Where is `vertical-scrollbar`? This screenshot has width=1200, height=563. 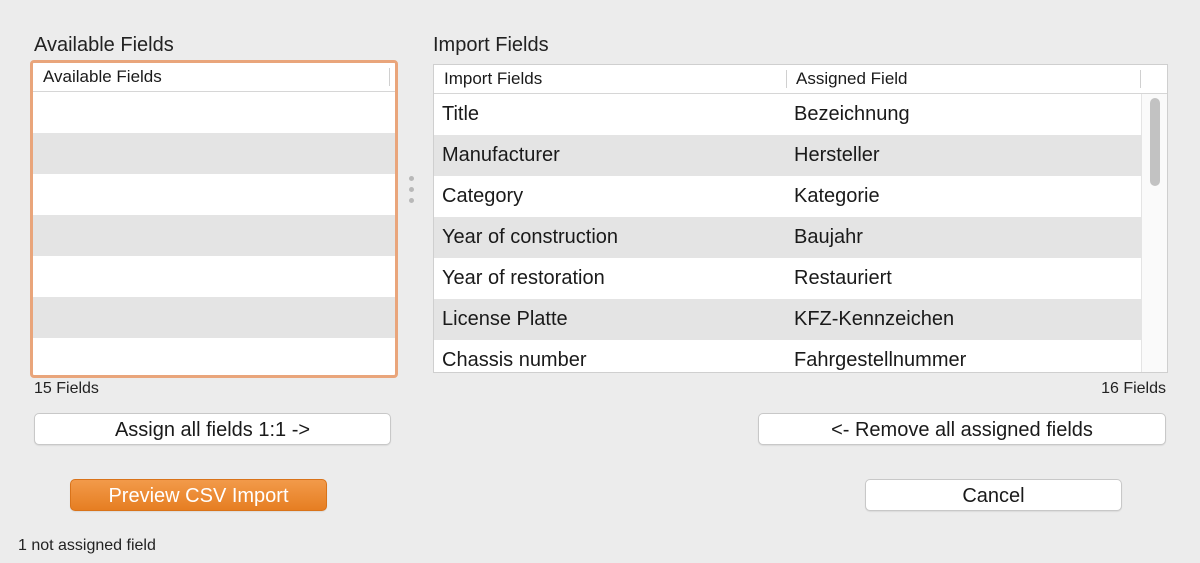
vertical-scrollbar is located at coordinates (1154, 233).